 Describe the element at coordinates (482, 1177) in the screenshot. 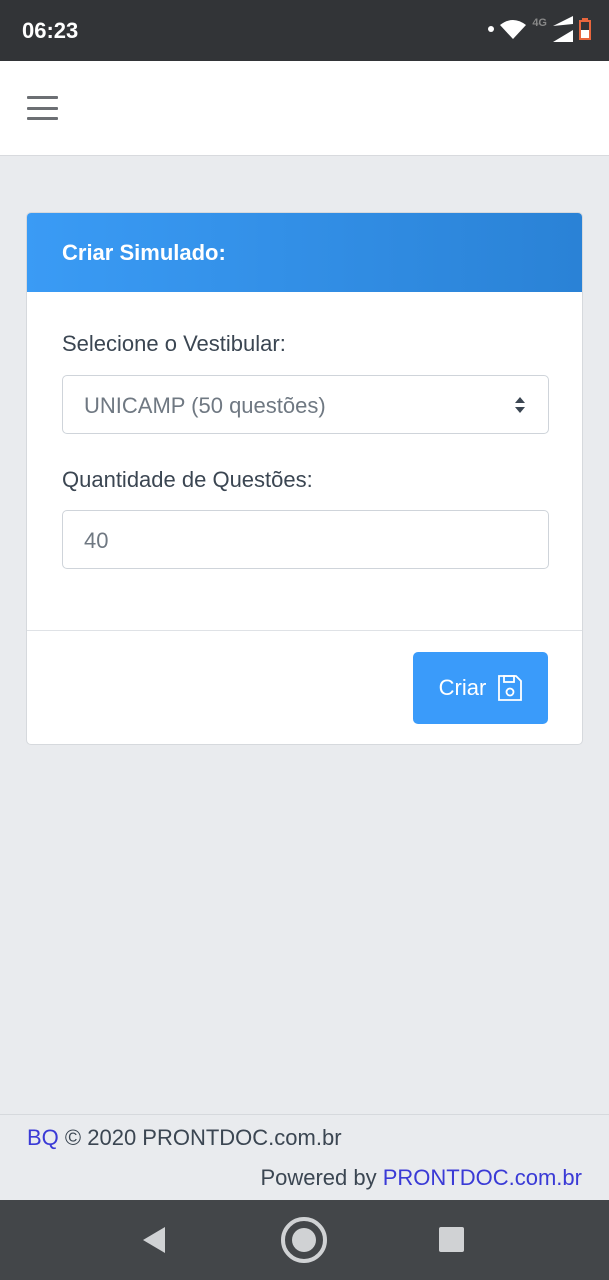

I see `prontdoc-link: PRONTDOC.com.br` at that location.